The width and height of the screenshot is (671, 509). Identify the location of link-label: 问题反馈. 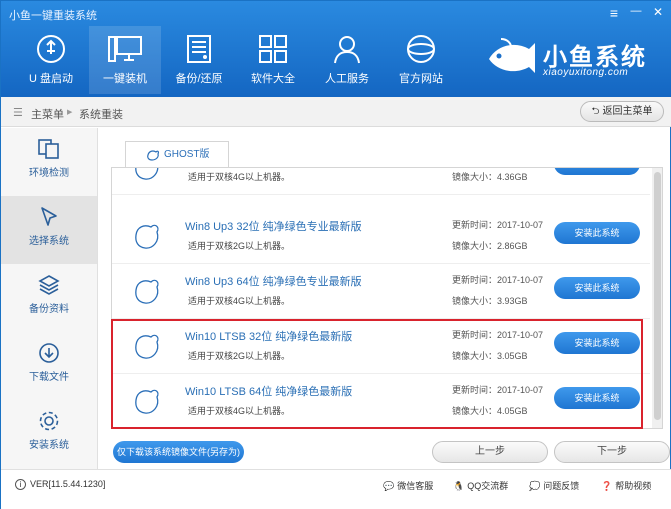
(561, 486).